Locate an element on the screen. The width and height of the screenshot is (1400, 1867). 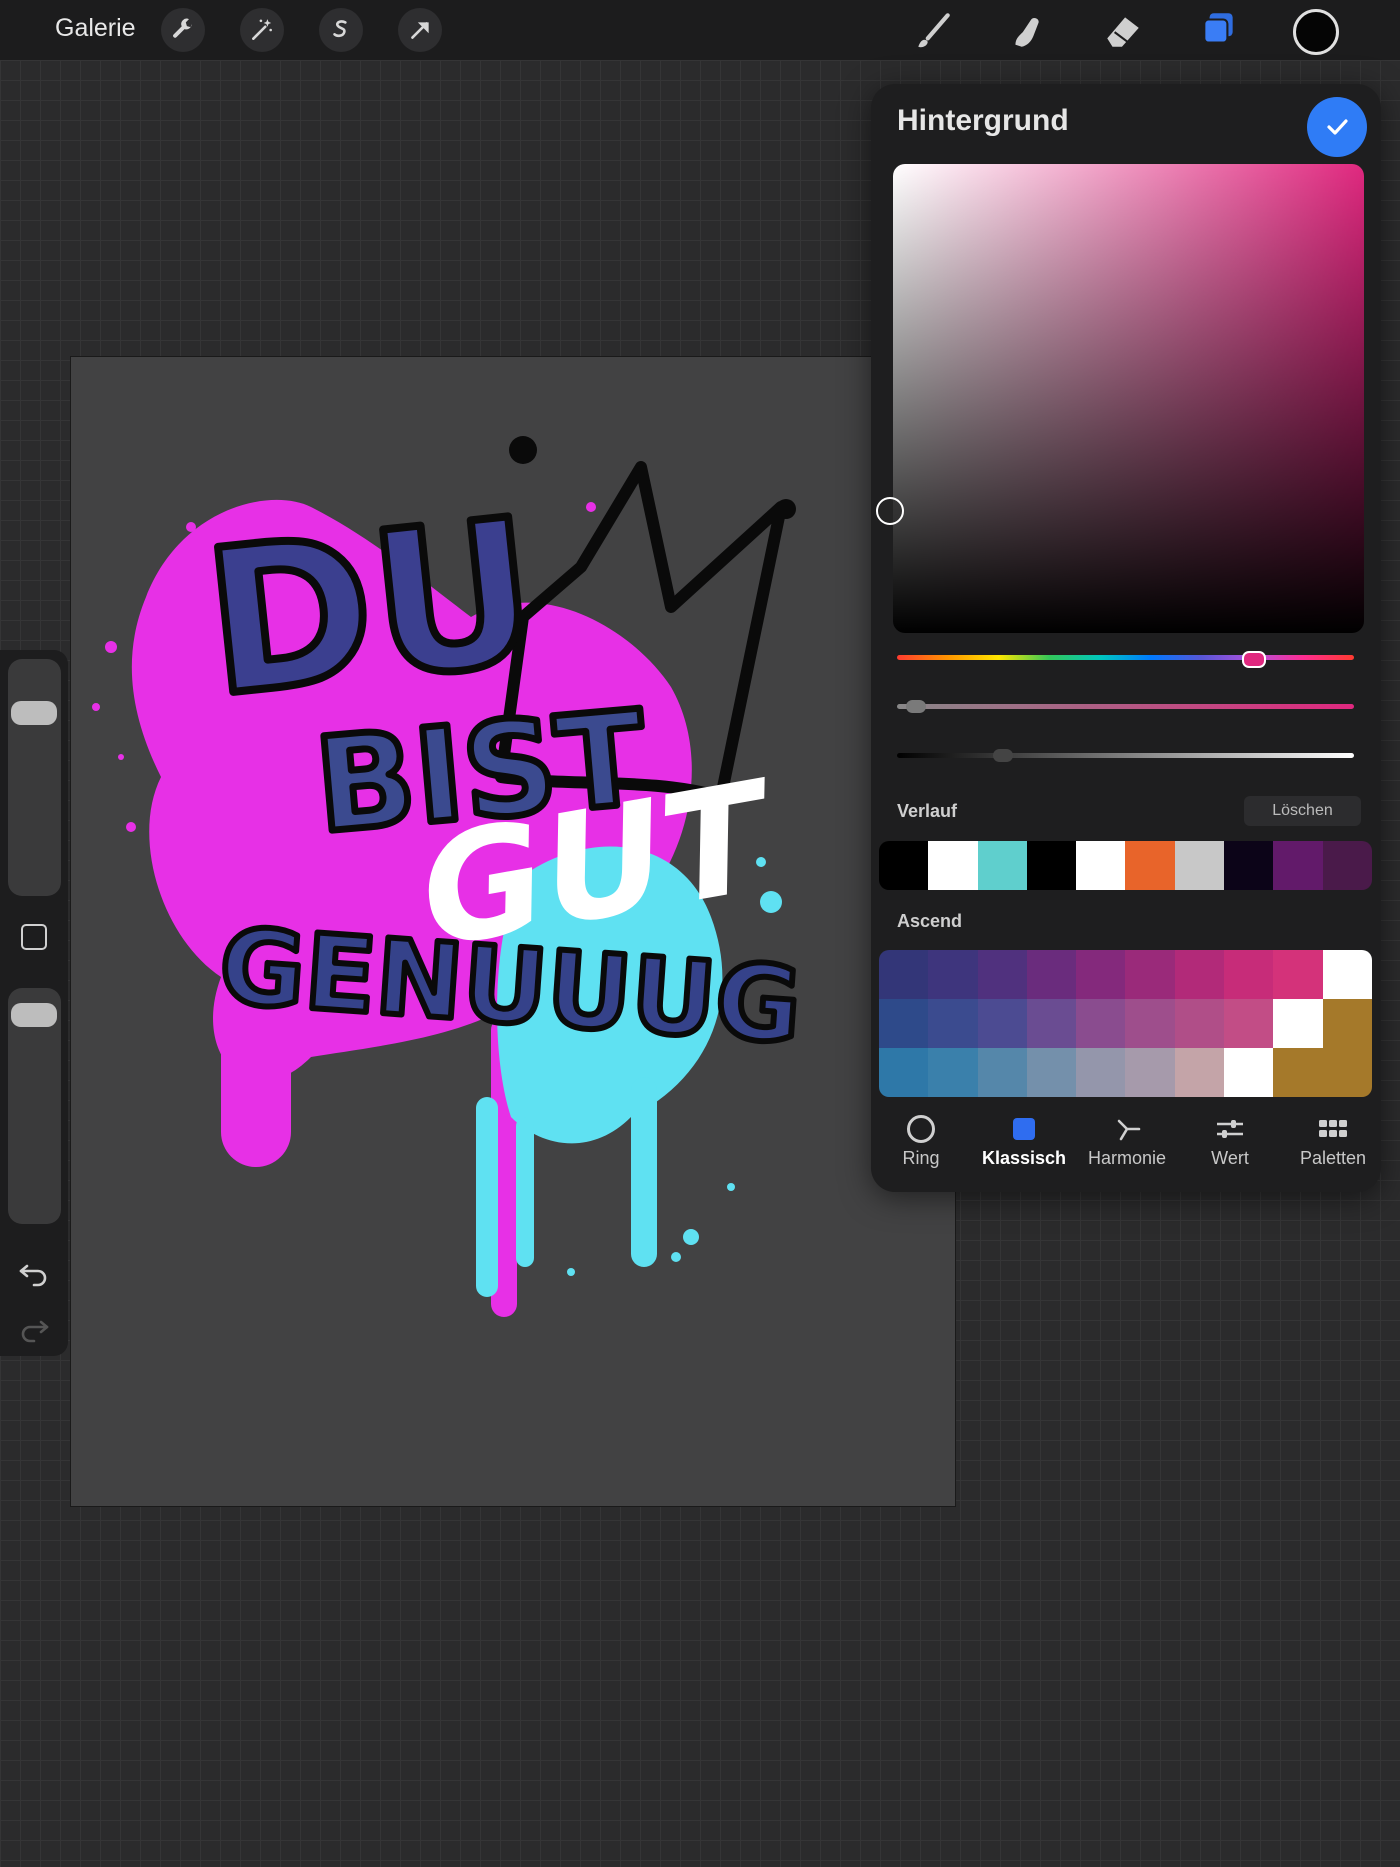
opacity-thumb is located at coordinates (34, 1014).